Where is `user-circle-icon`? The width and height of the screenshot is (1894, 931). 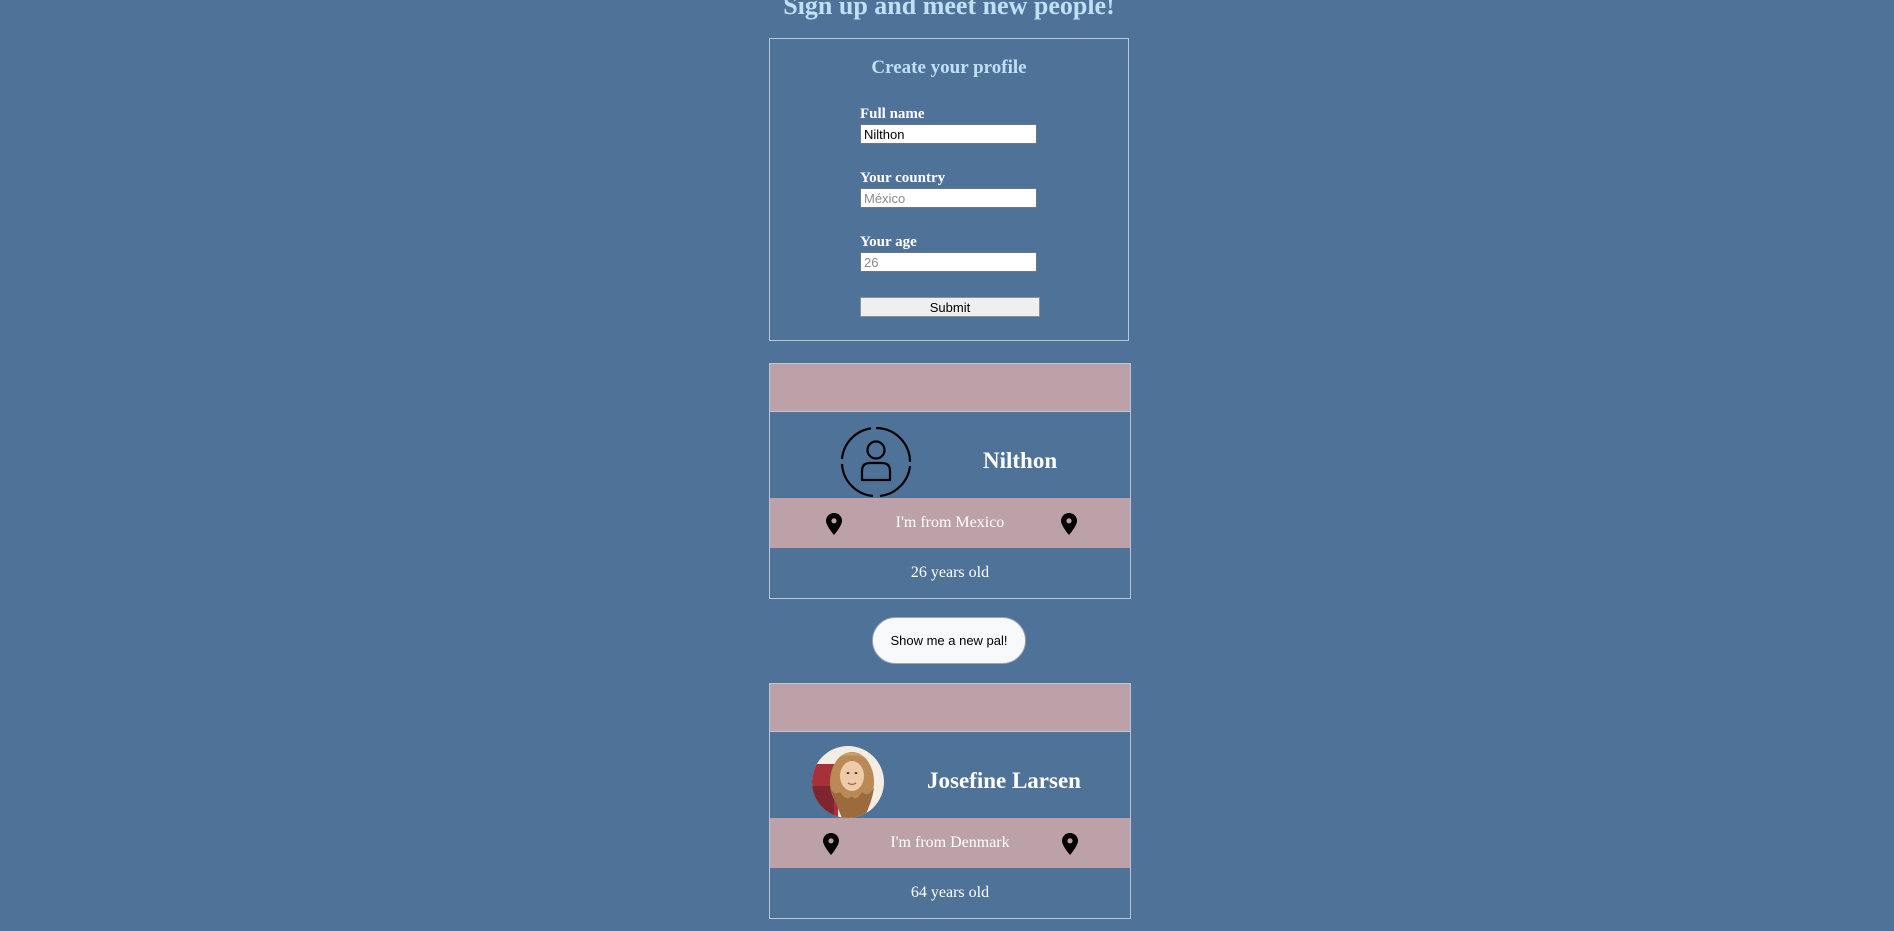
user-circle-icon is located at coordinates (876, 462).